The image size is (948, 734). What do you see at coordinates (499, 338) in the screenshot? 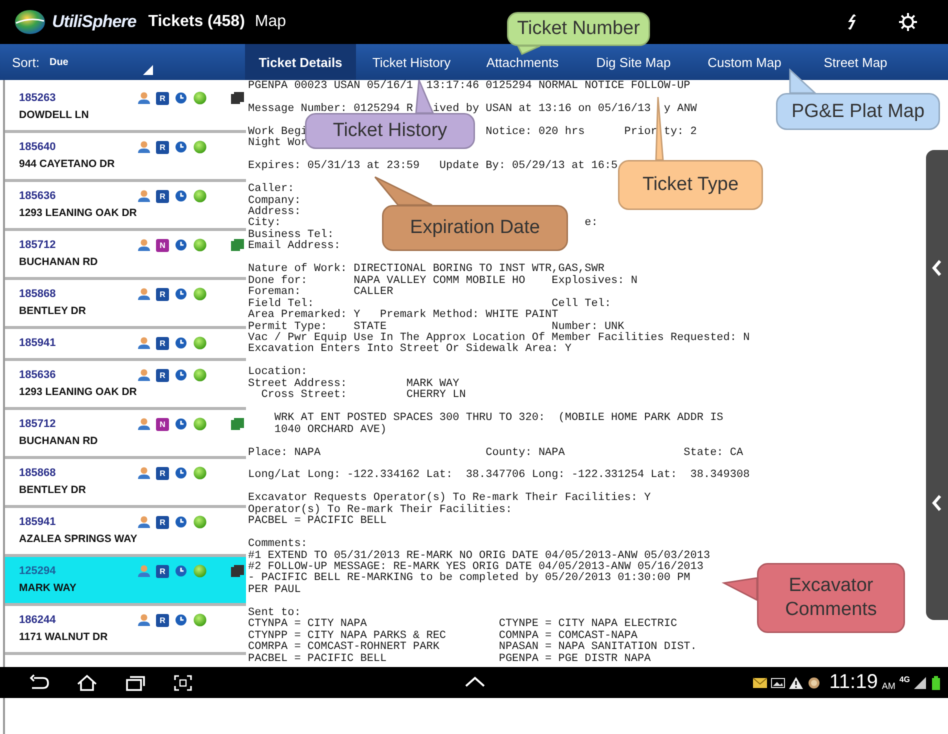
I see `ticket-text-line: Vac / Pwr Equip Use In The Approx Location Of Member Facilities Requested: N` at bounding box center [499, 338].